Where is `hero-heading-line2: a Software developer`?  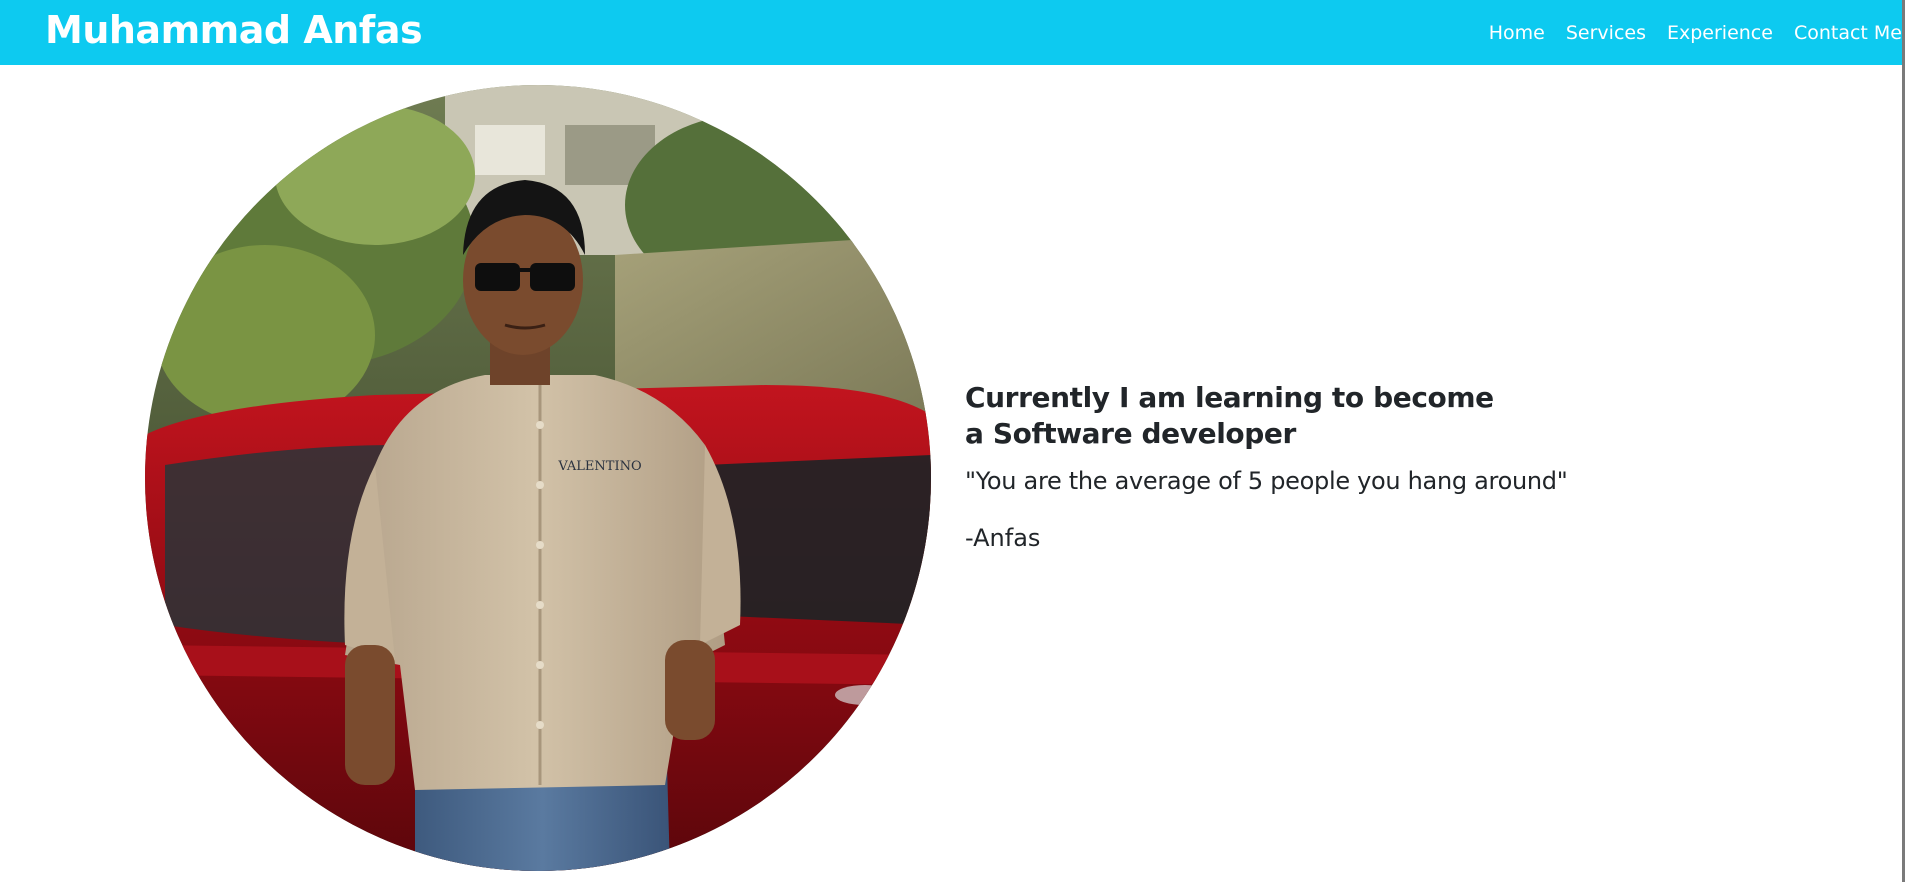
hero-heading-line2: a Software developer is located at coordinates (1130, 433).